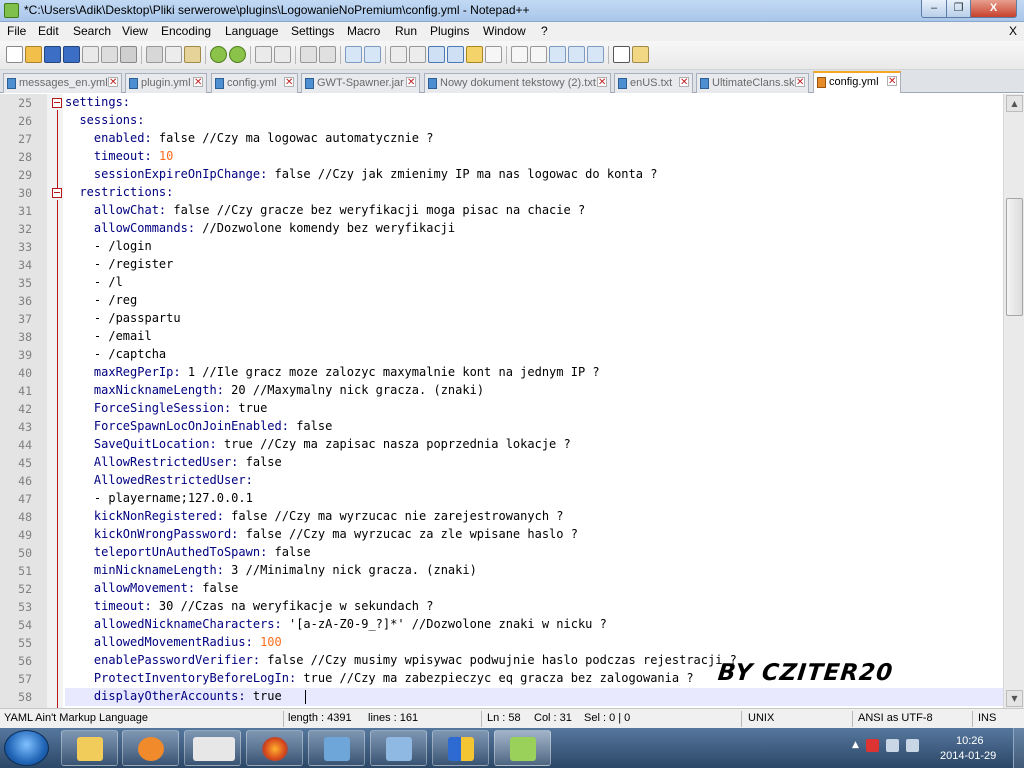 Image resolution: width=1024 pixels, height=768 pixels. What do you see at coordinates (109, 54) in the screenshot?
I see `close-all-icon` at bounding box center [109, 54].